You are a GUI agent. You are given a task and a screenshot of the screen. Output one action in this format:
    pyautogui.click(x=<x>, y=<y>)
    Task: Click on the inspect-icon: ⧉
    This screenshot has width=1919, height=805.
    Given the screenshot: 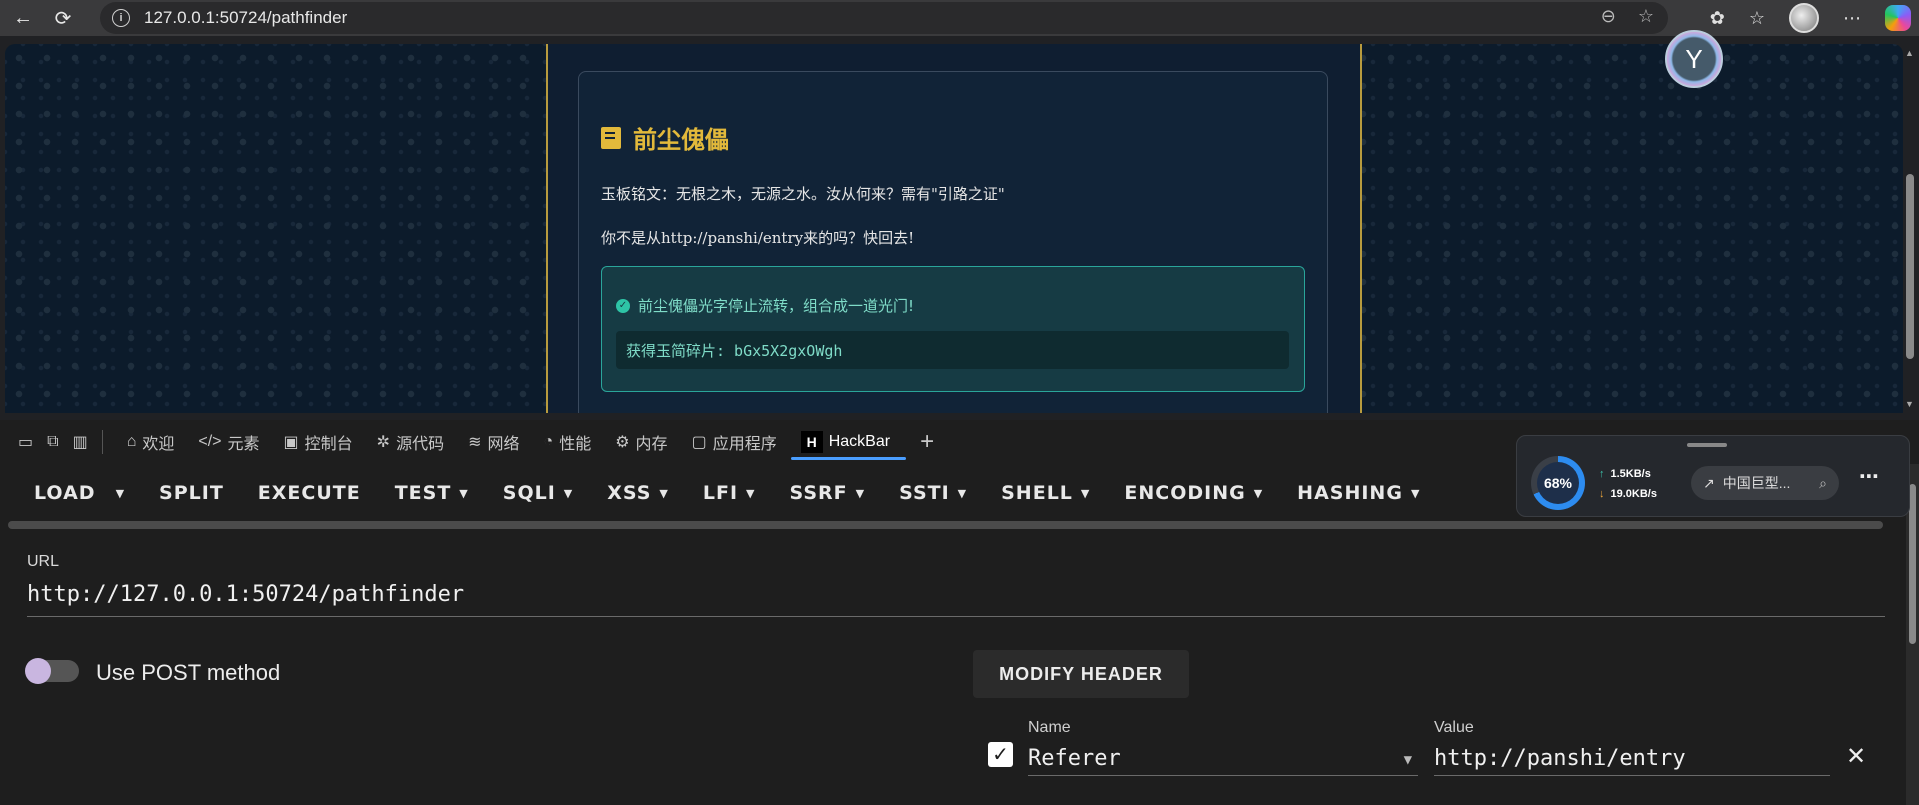 What is the action you would take?
    pyautogui.click(x=52, y=442)
    